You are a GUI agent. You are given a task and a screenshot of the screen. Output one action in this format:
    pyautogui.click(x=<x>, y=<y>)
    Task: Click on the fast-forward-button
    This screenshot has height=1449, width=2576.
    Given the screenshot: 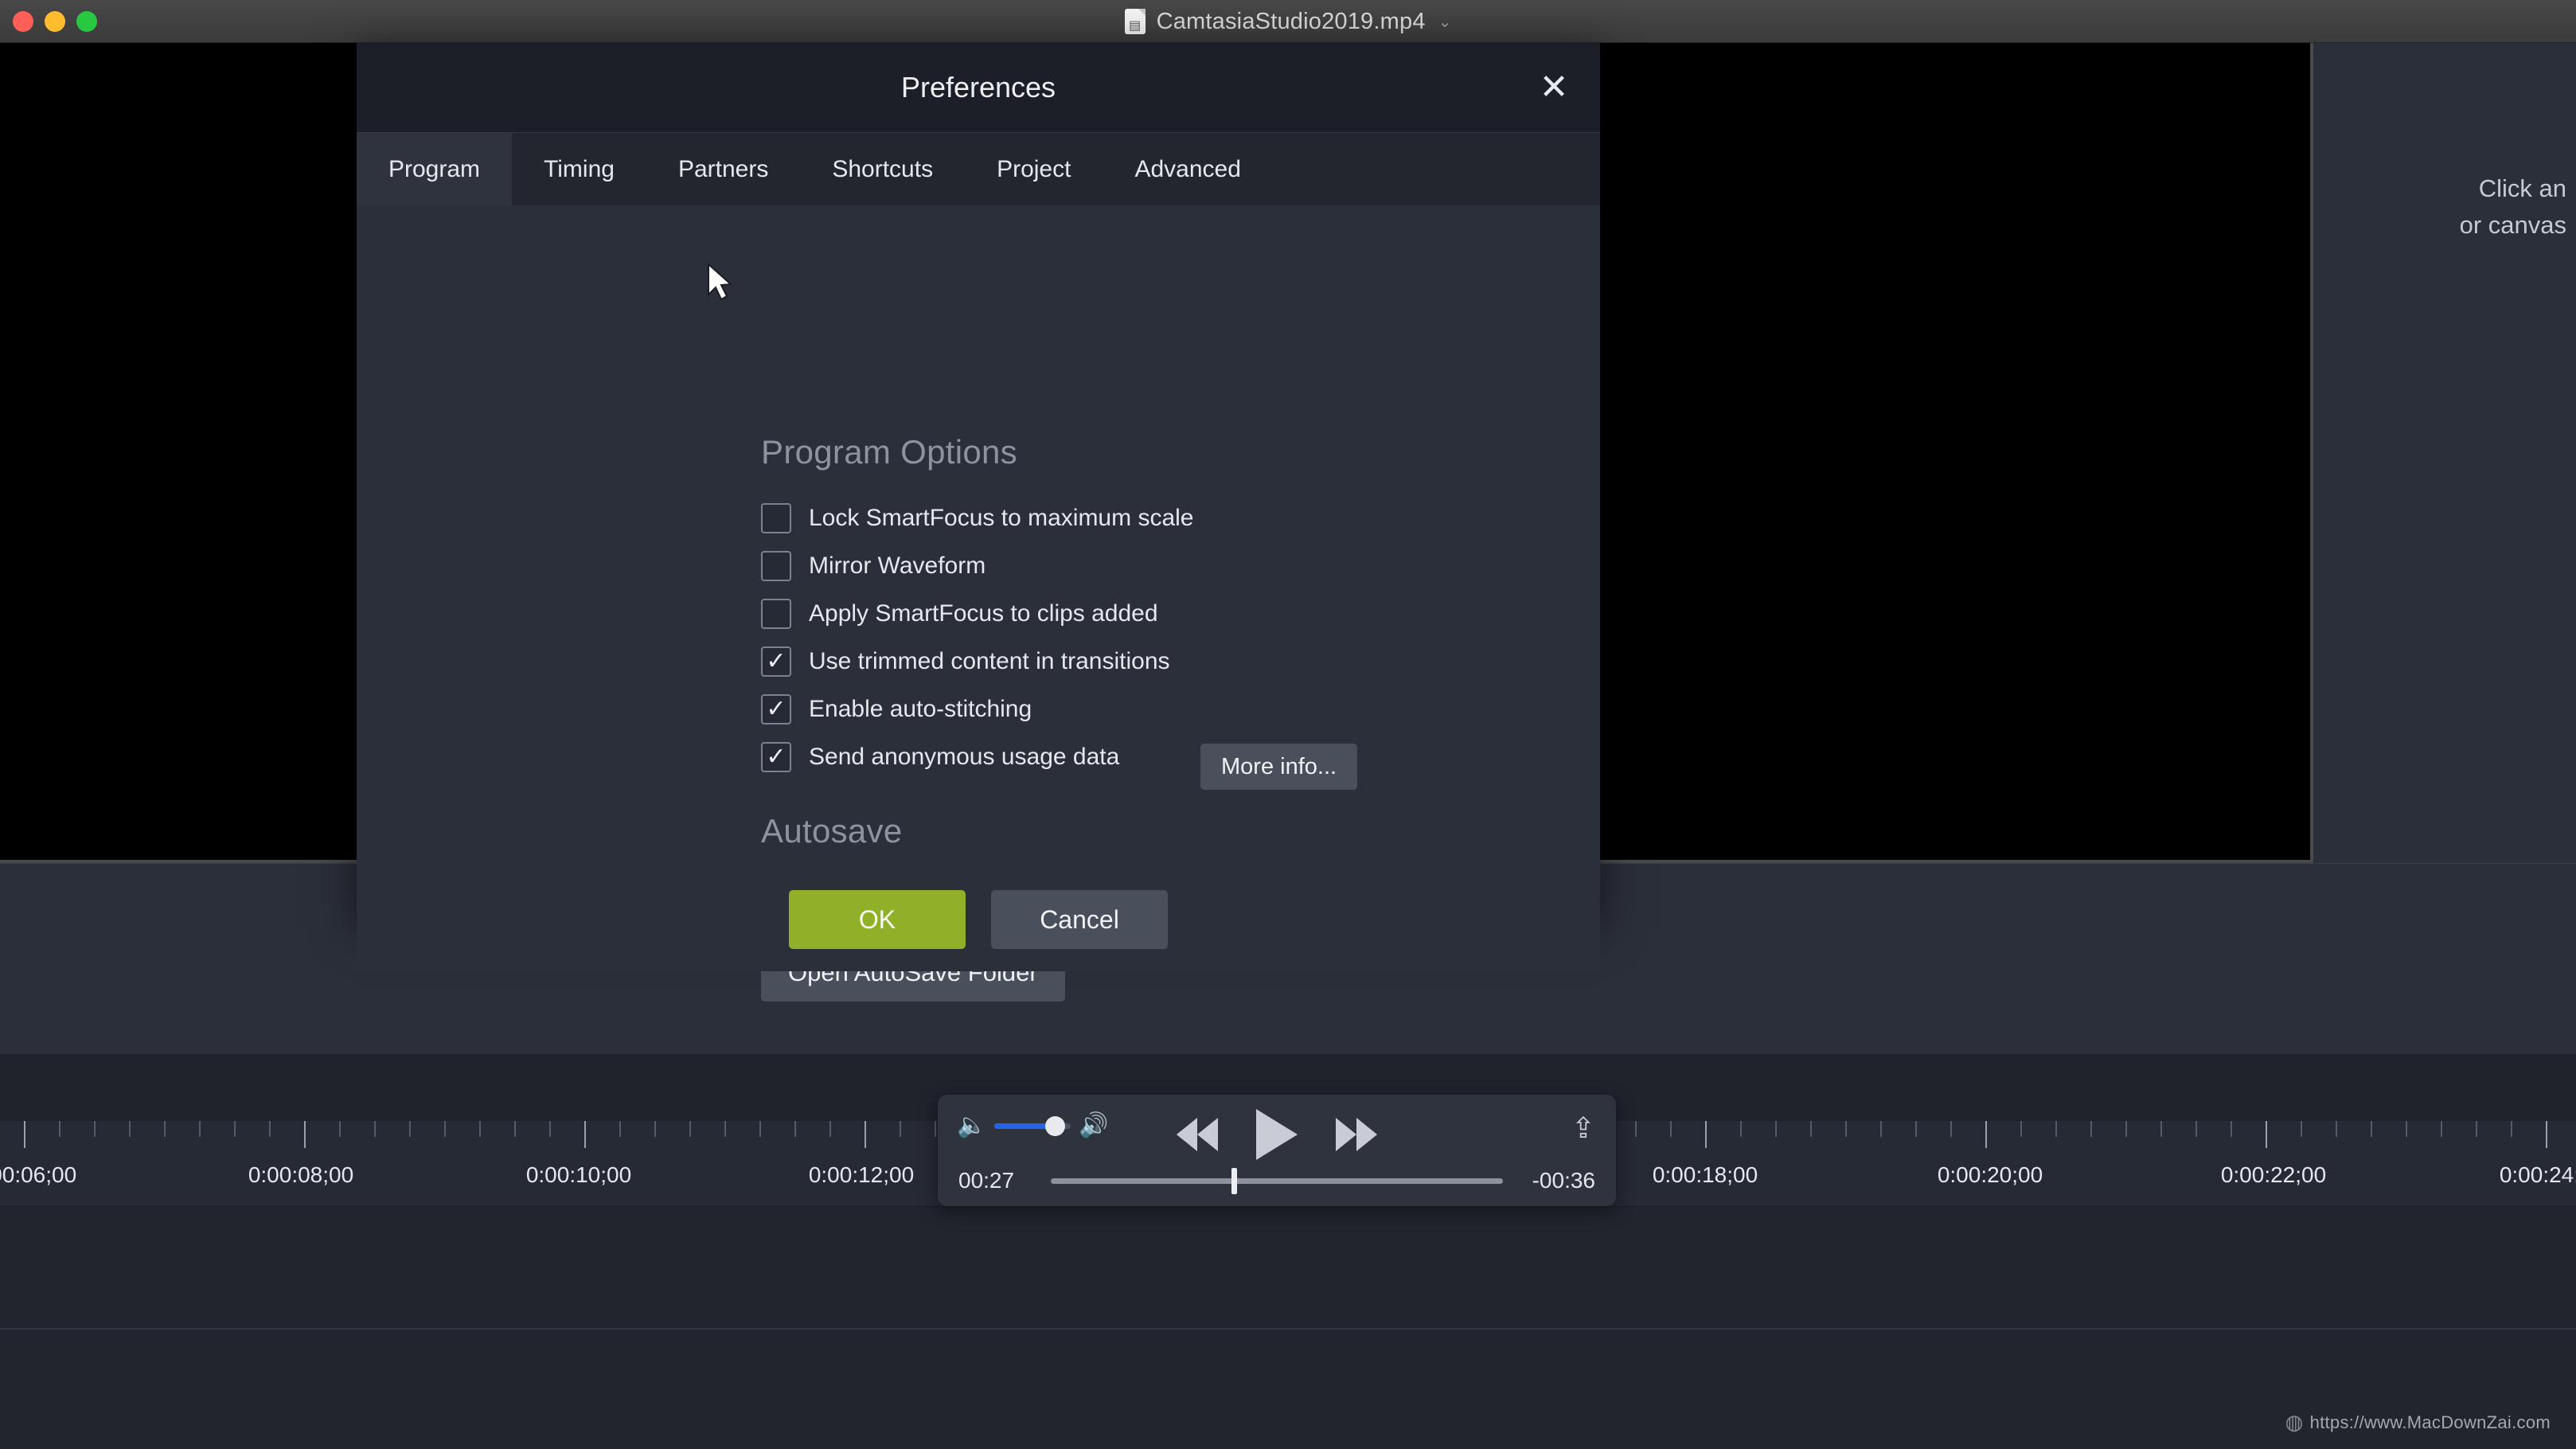 What is the action you would take?
    pyautogui.click(x=1356, y=1134)
    